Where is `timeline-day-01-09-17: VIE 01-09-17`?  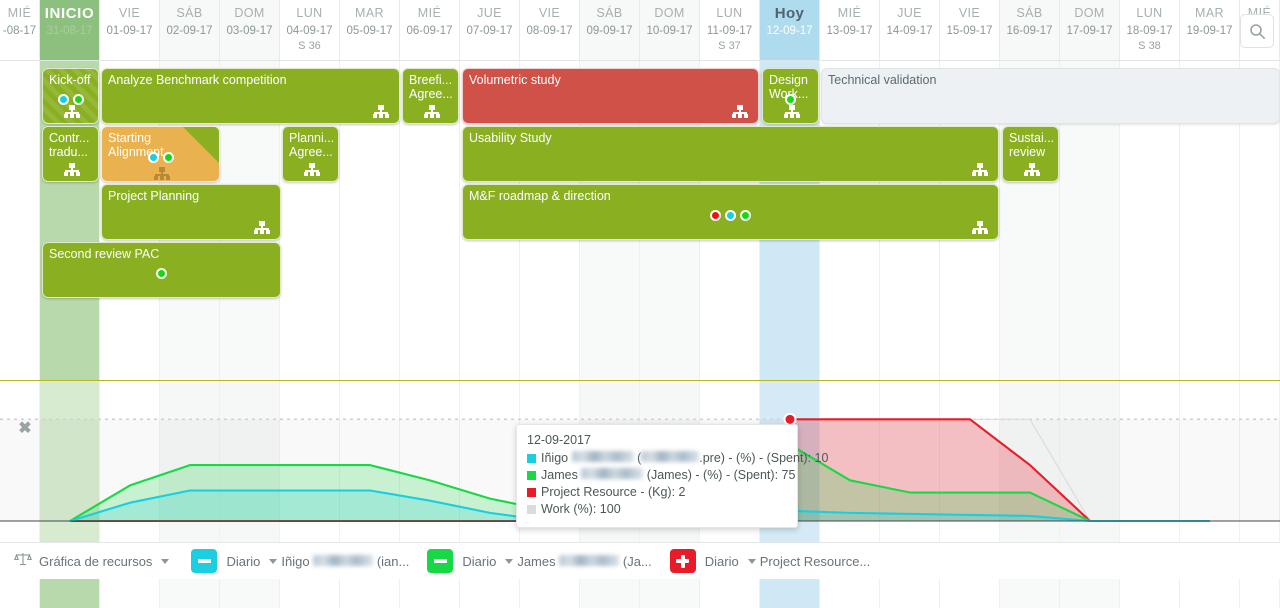
timeline-day-01-09-17: VIE 01-09-17 is located at coordinates (130, 30).